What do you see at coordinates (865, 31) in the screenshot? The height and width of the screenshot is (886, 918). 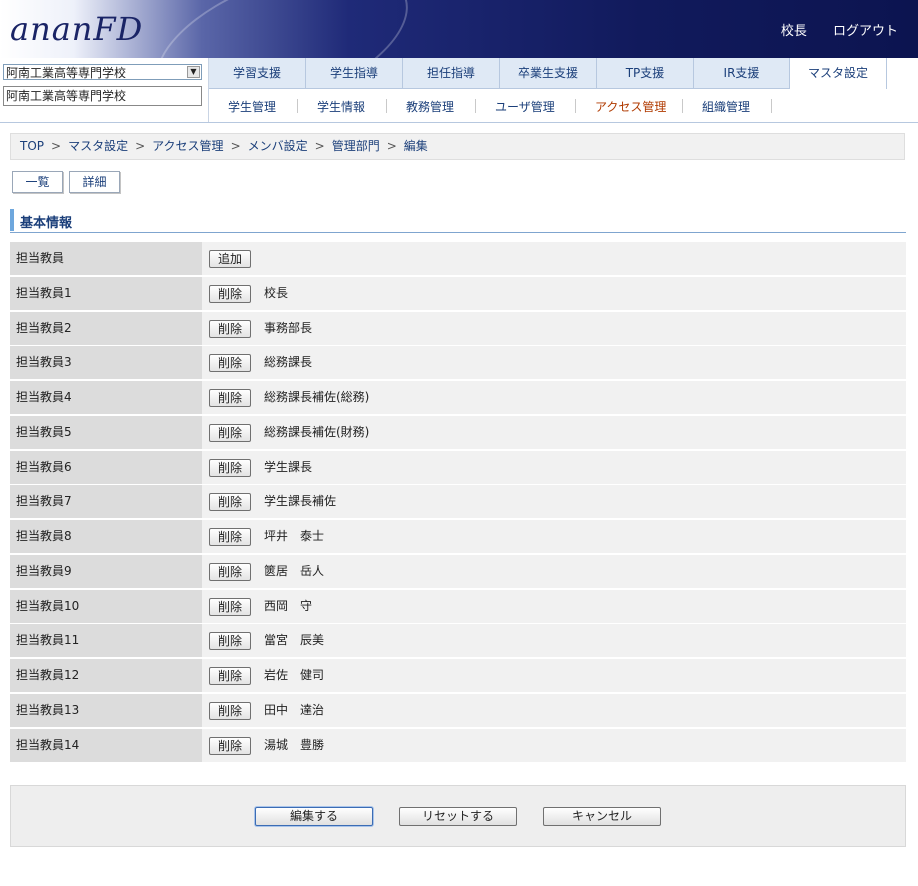 I see `logout-link: ログアウト` at bounding box center [865, 31].